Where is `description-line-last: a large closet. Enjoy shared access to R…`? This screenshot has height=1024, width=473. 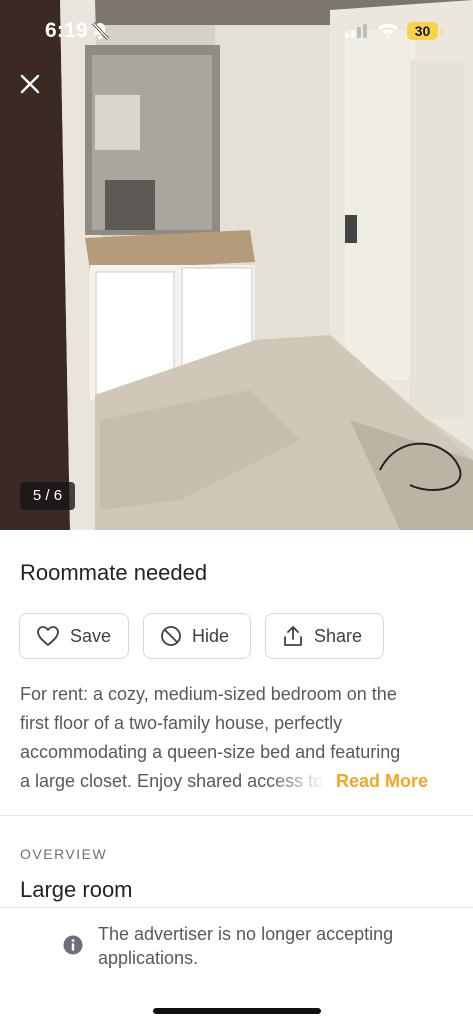
description-line-last: a large closet. Enjoy shared access to R… is located at coordinates (230, 781).